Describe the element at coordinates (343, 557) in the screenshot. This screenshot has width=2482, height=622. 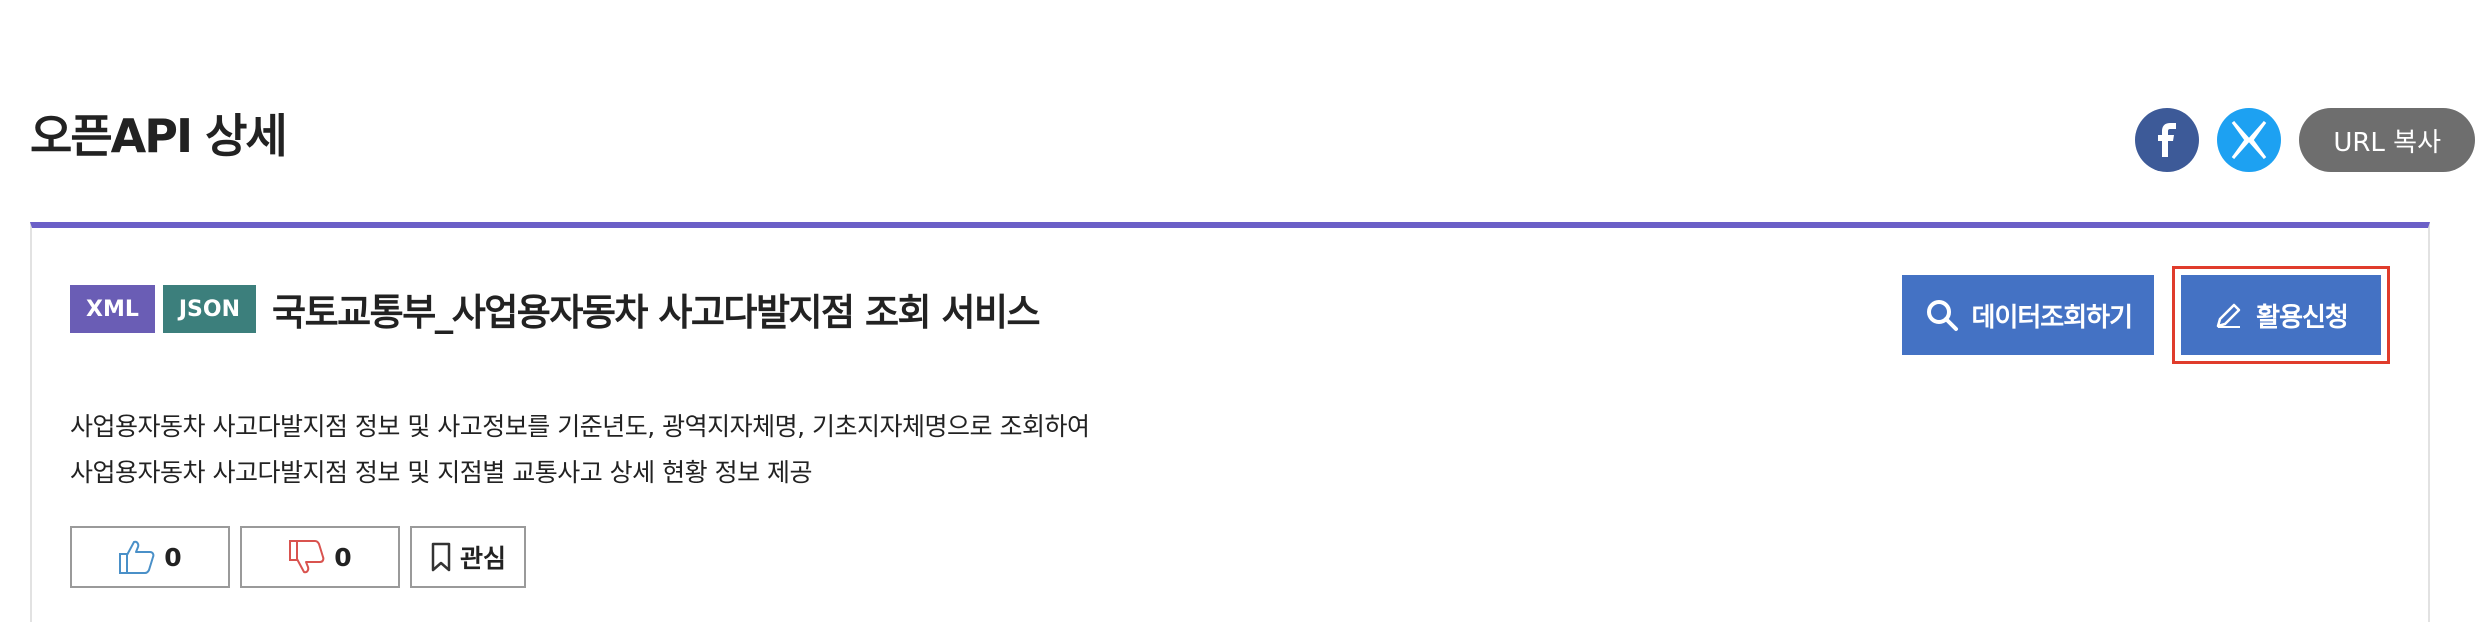
I see `dislike-count: 0` at that location.